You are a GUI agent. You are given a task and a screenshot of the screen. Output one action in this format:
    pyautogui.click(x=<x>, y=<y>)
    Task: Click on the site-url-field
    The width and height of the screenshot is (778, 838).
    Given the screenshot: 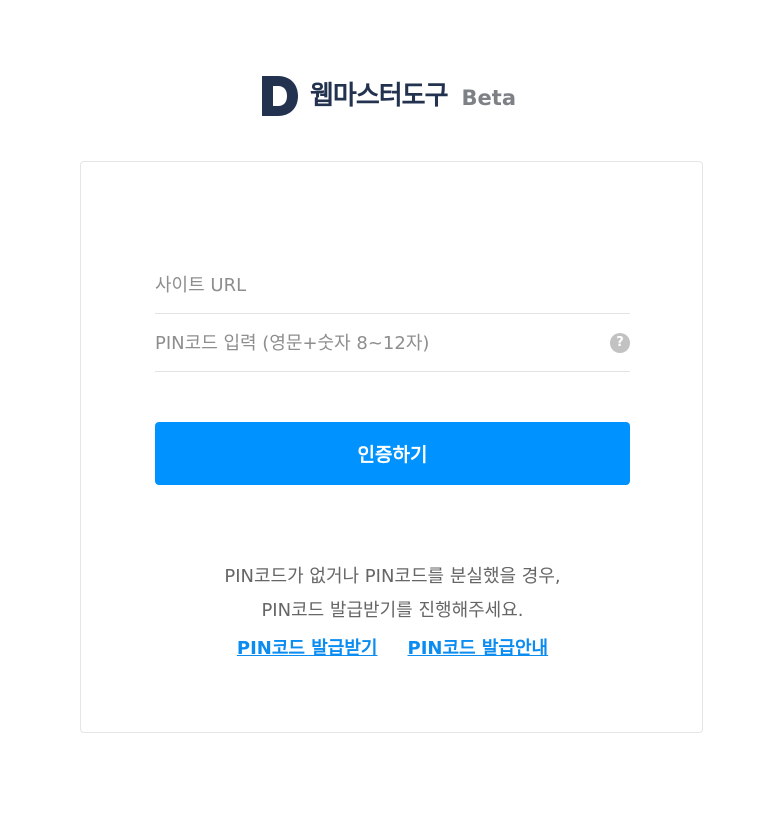 What is the action you would take?
    pyautogui.click(x=392, y=285)
    